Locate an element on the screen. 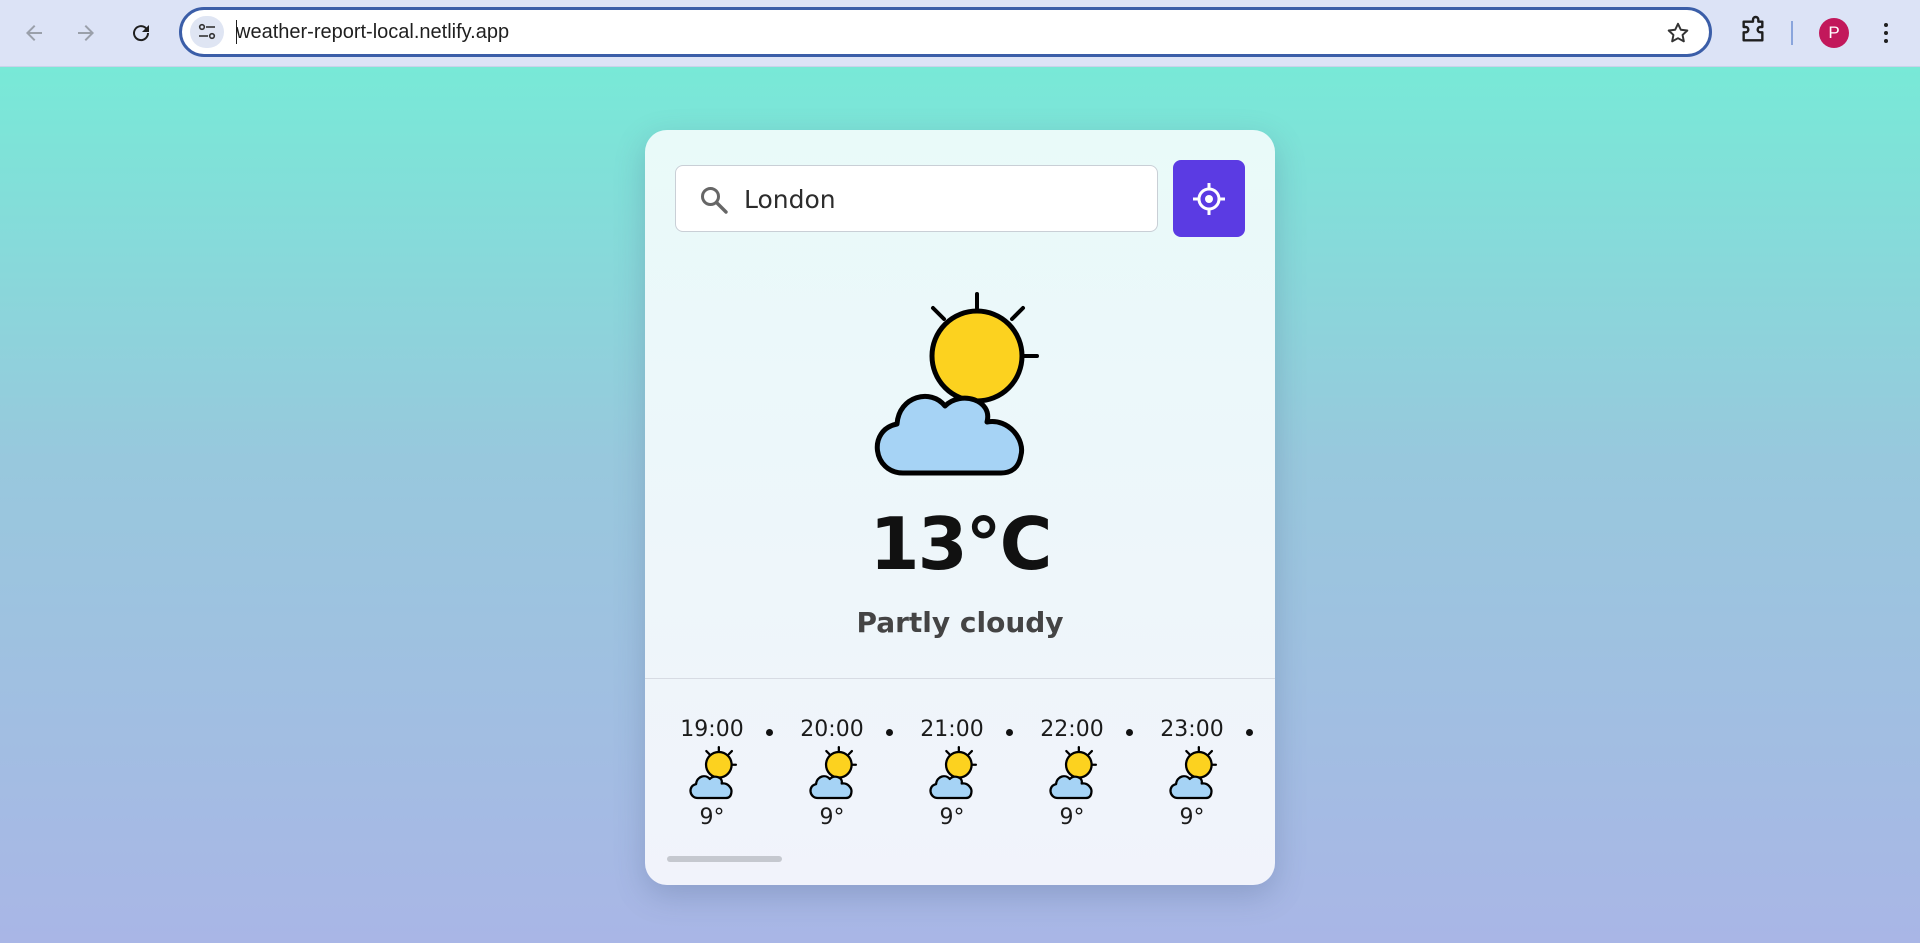 This screenshot has width=1920, height=943. hourly-item: 19:00 9° is located at coordinates (712, 759).